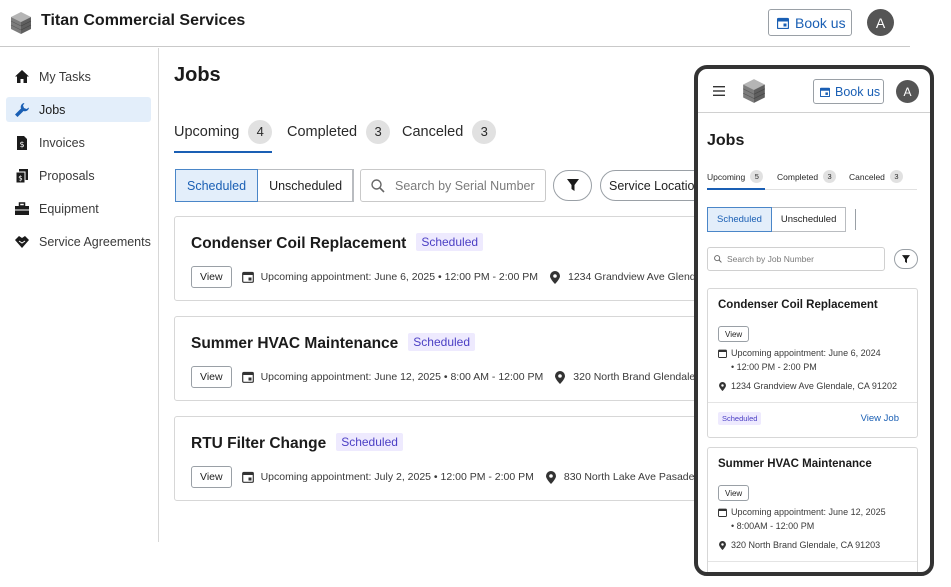 The width and height of the screenshot is (951, 587). I want to click on sidebar-item-service-agreements: Service Agreements, so click(78, 241).